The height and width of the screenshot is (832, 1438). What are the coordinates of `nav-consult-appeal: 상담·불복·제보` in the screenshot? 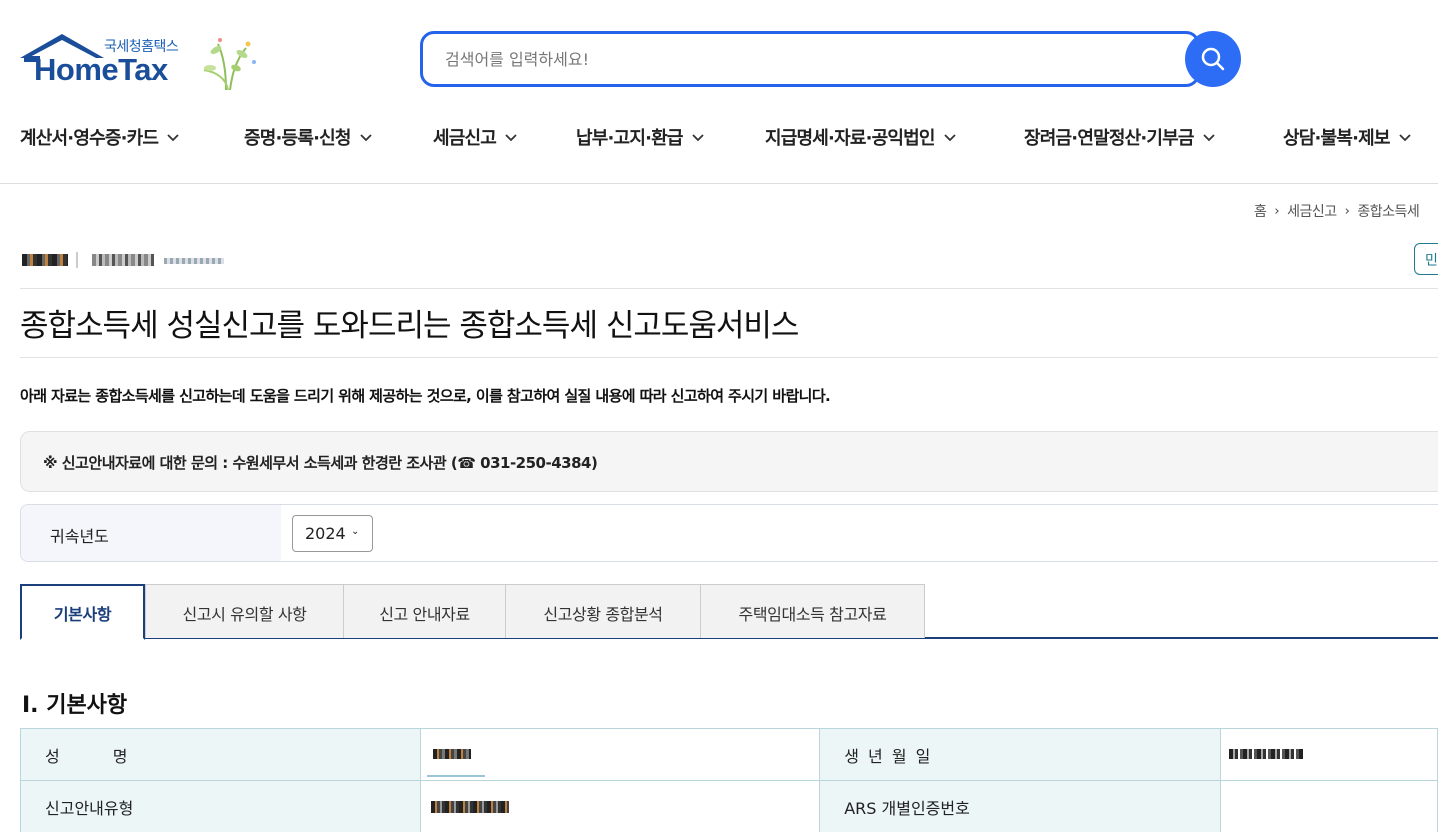 It's located at (1347, 137).